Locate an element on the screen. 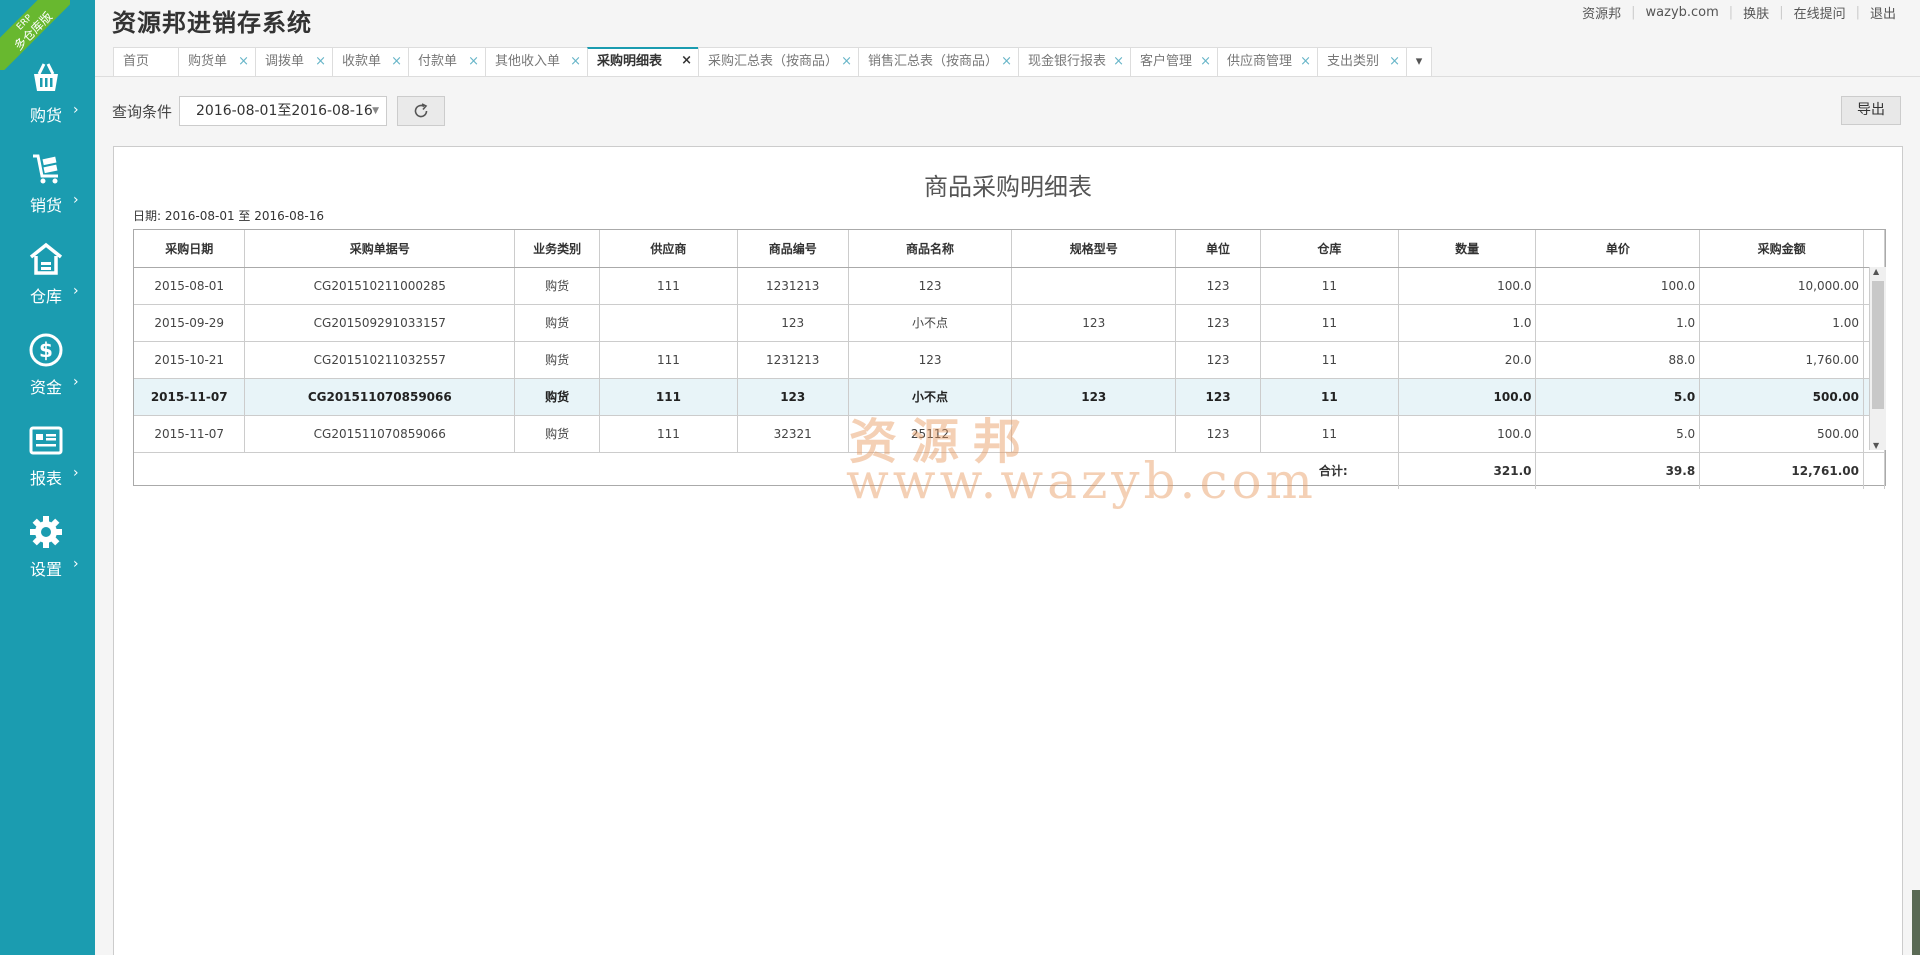 The height and width of the screenshot is (955, 1920). tab-transfer-order: 调拨单 × is located at coordinates (293, 61).